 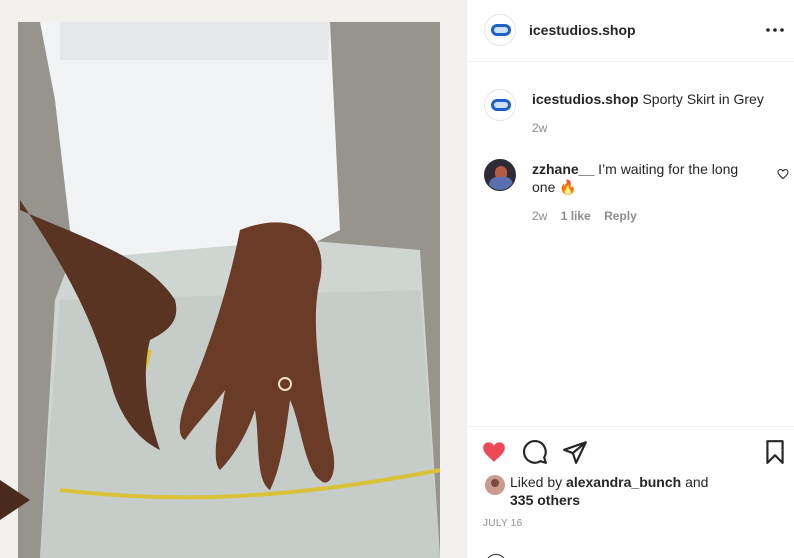 What do you see at coordinates (576, 216) in the screenshot?
I see `comment-likes-link: 1 like` at bounding box center [576, 216].